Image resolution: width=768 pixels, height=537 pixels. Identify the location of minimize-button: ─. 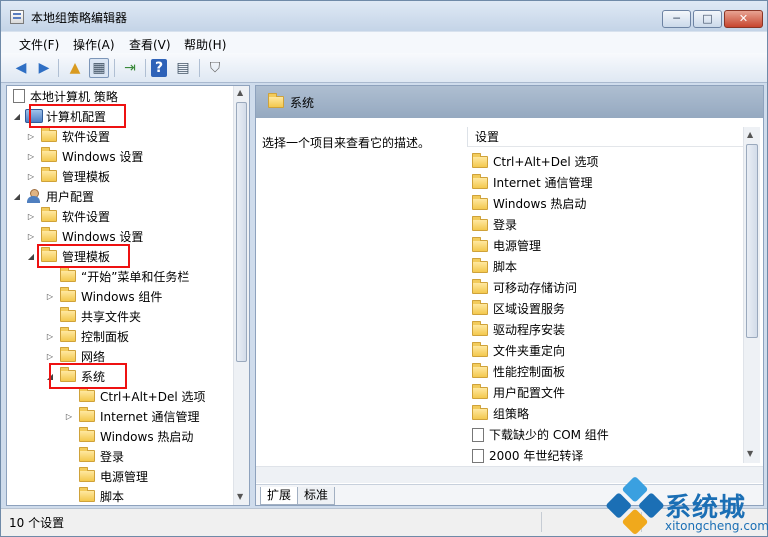
(676, 19).